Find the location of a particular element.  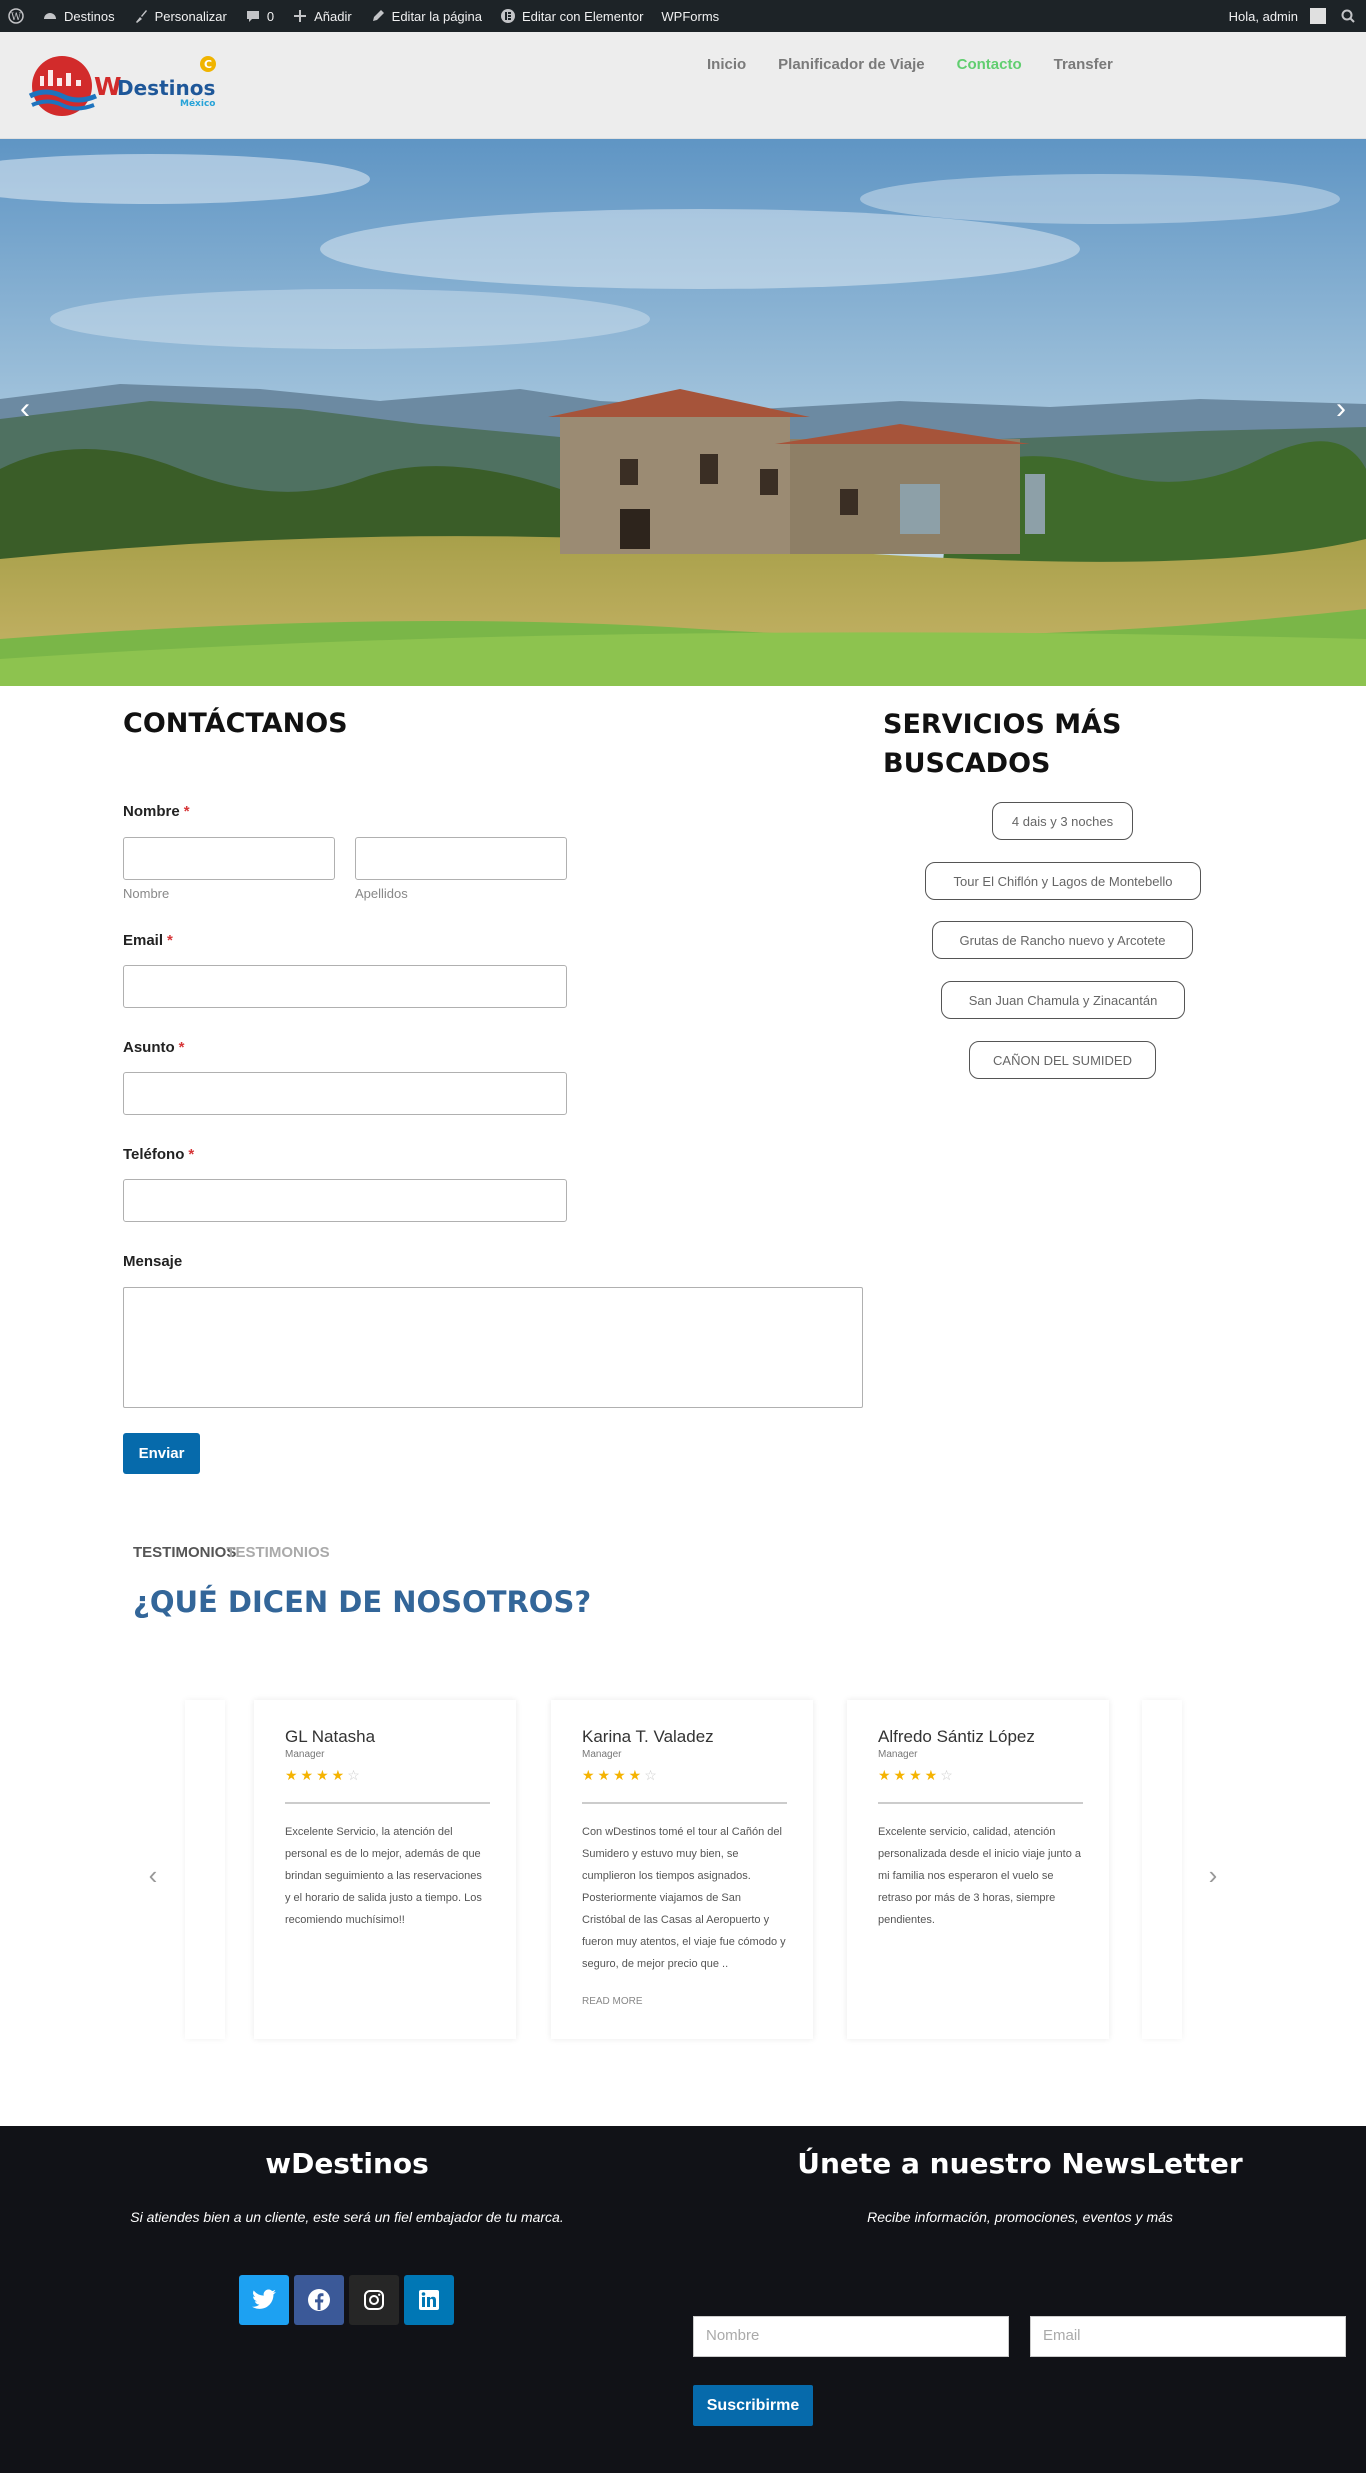

facebook-icon is located at coordinates (319, 2300).